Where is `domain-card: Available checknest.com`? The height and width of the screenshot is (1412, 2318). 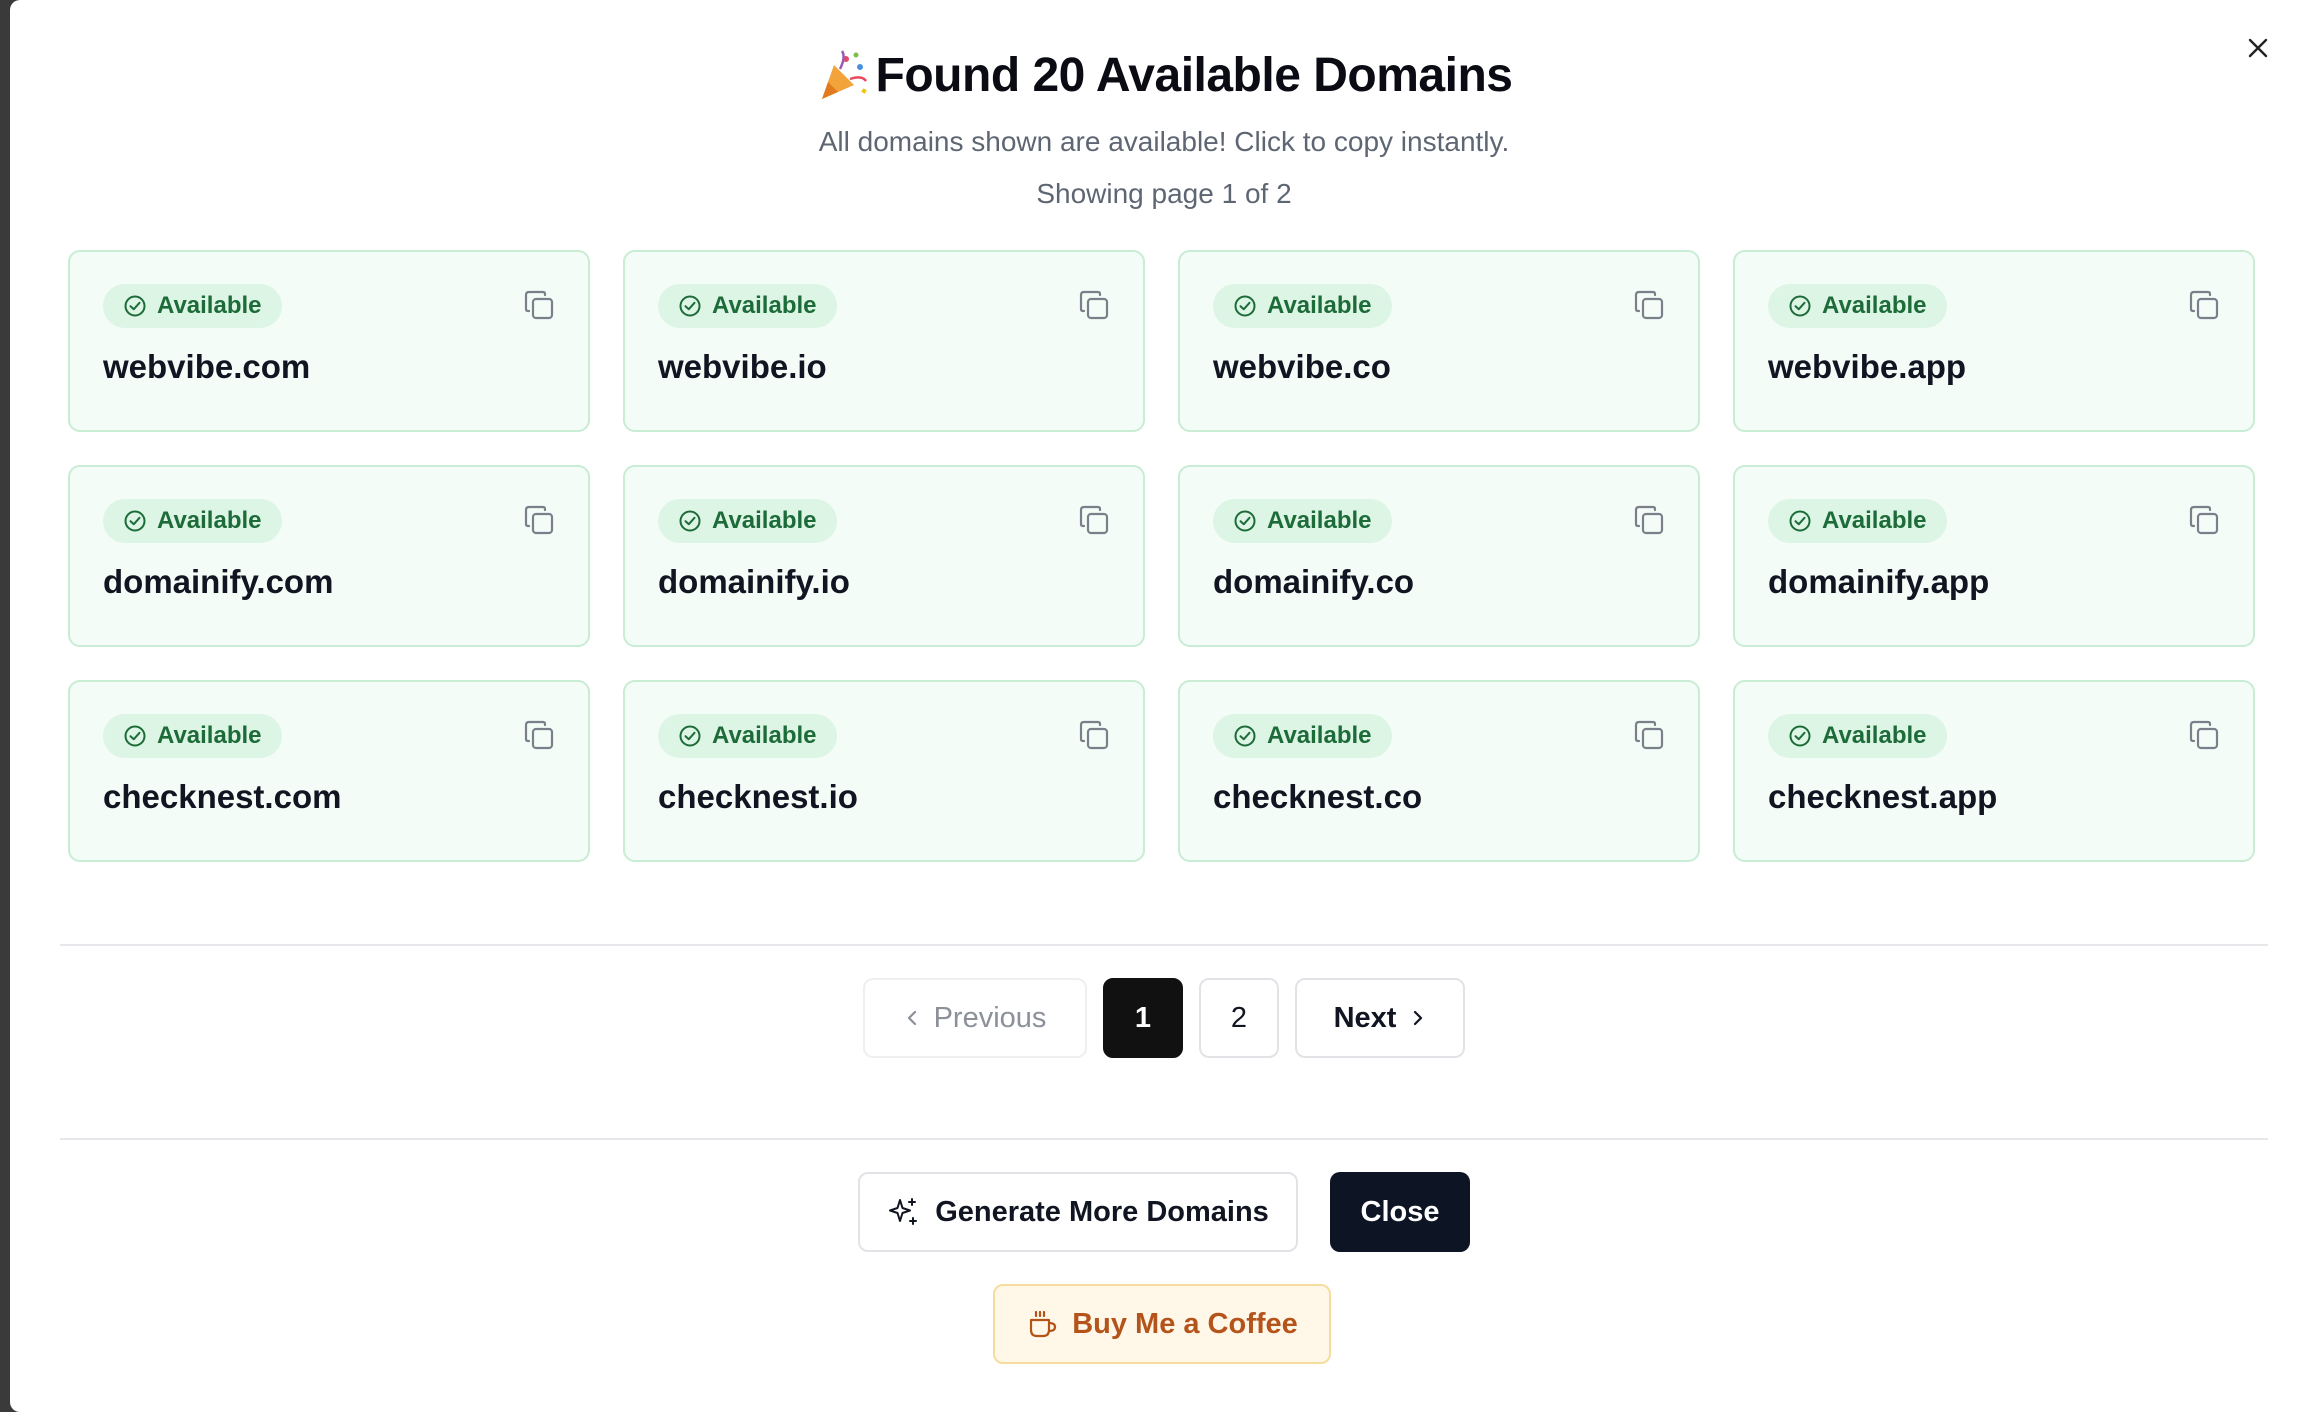
domain-card: Available checknest.com is located at coordinates (329, 771).